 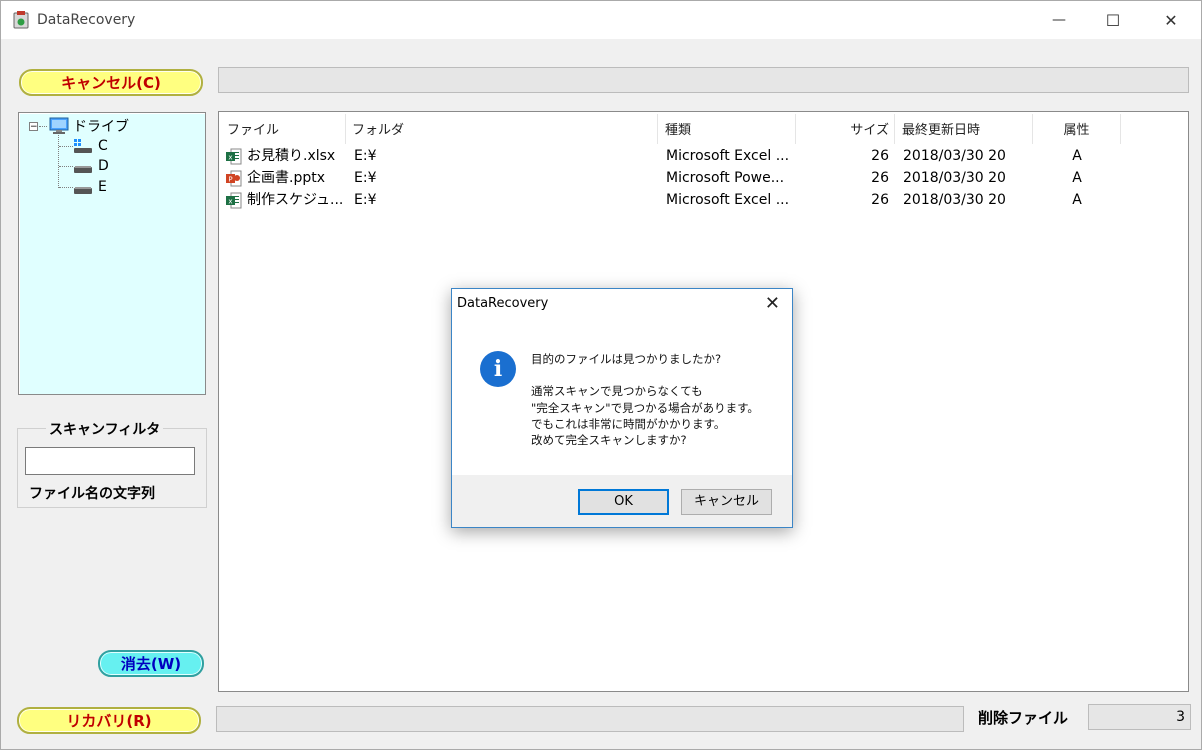 I want to click on scan-filter-group: スキャンフィルタ ファイル名の文字列, so click(x=112, y=463).